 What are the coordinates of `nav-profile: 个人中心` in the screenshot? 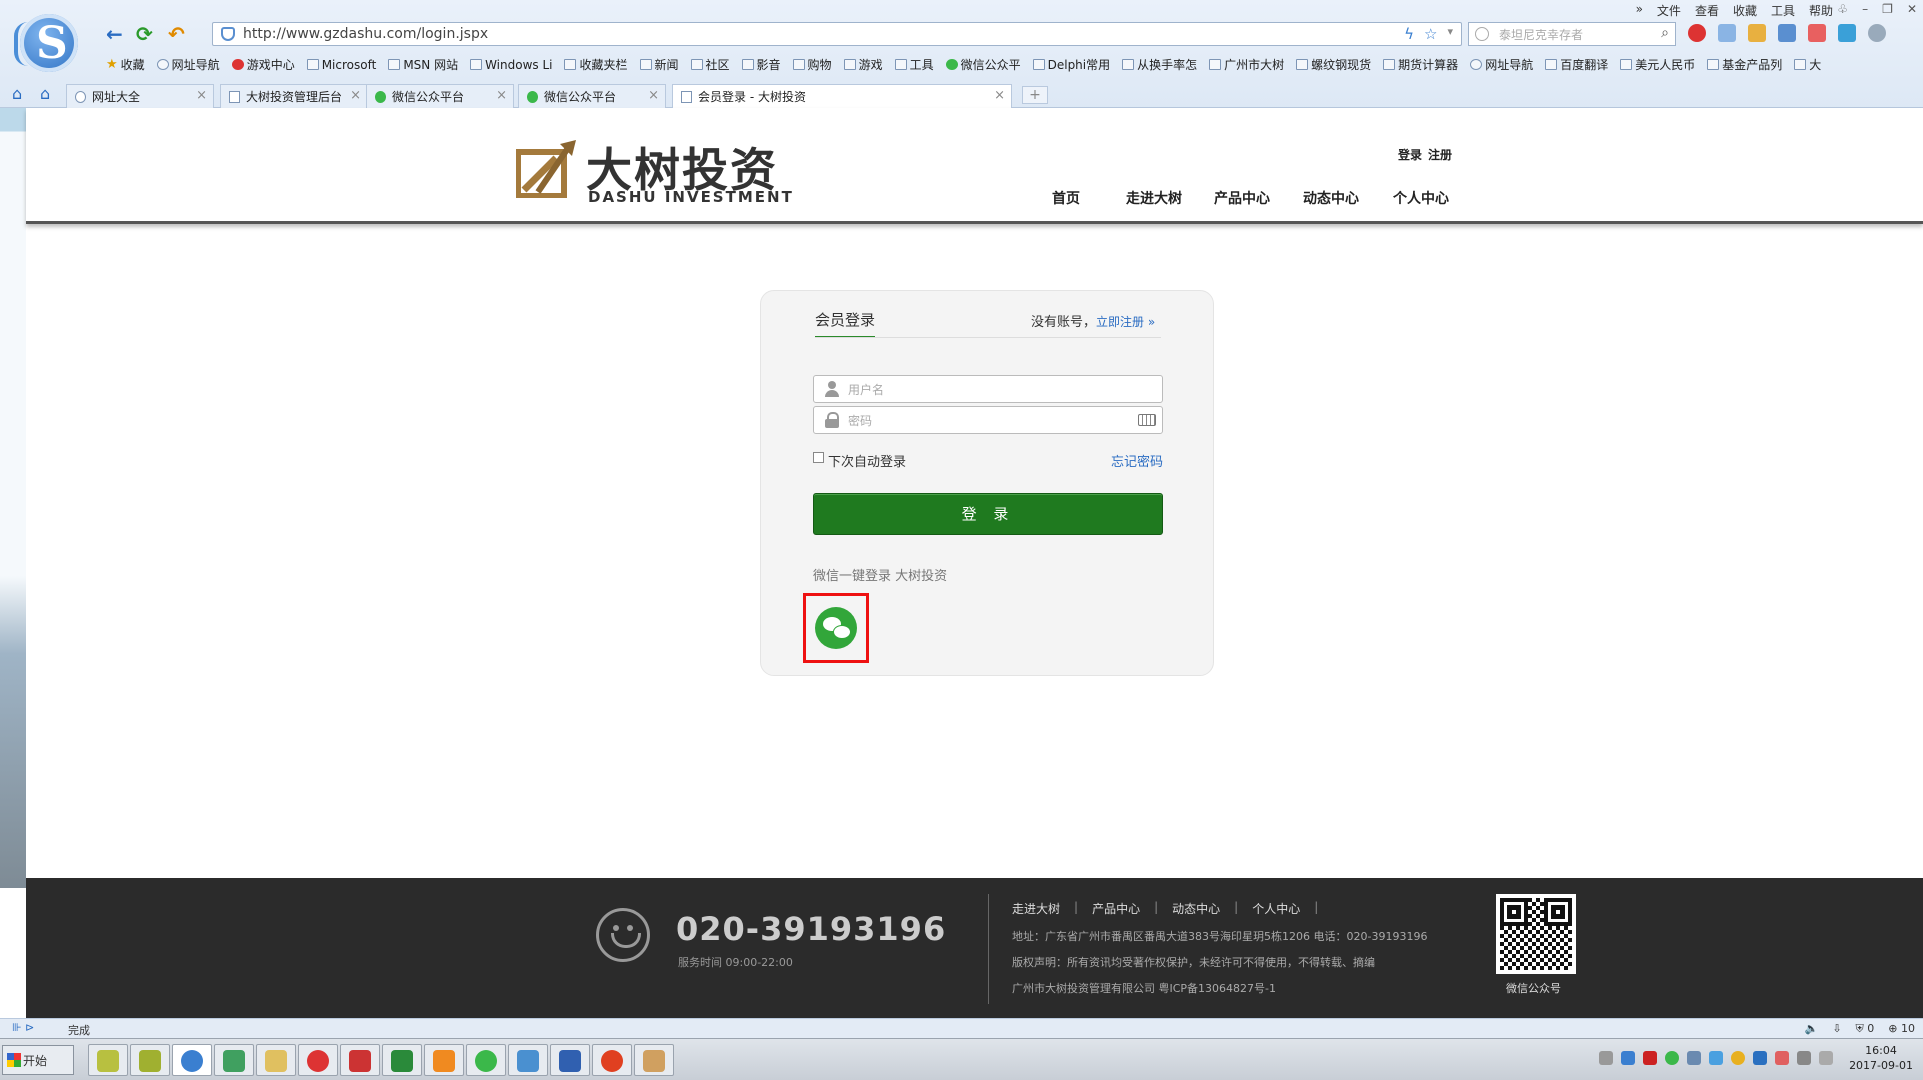 It's located at (1433, 198).